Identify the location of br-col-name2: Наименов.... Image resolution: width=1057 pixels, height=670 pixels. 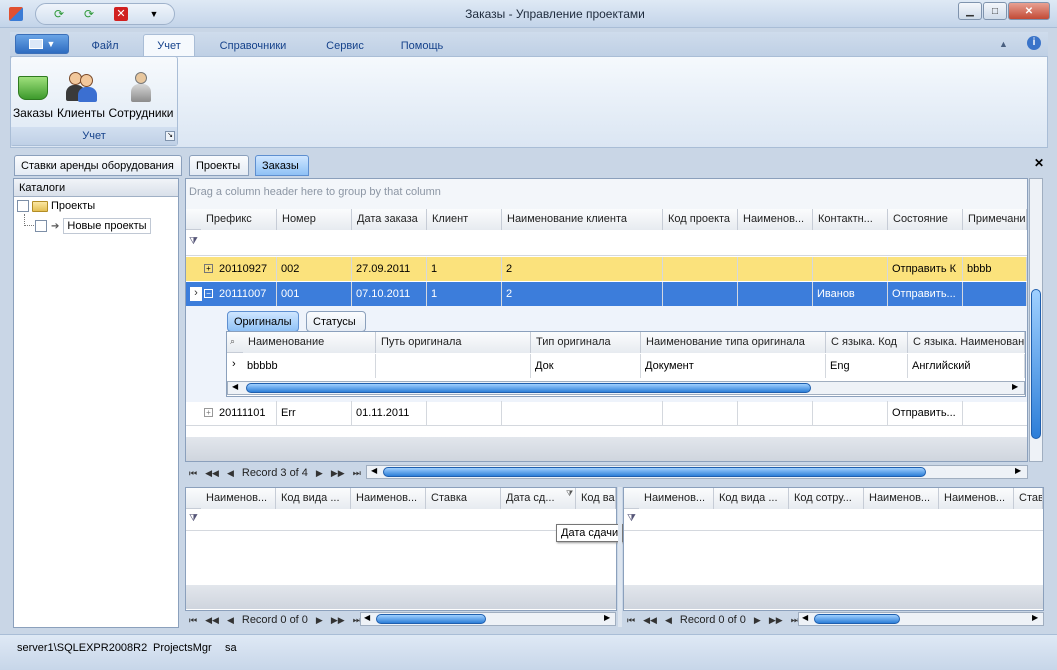
(901, 498).